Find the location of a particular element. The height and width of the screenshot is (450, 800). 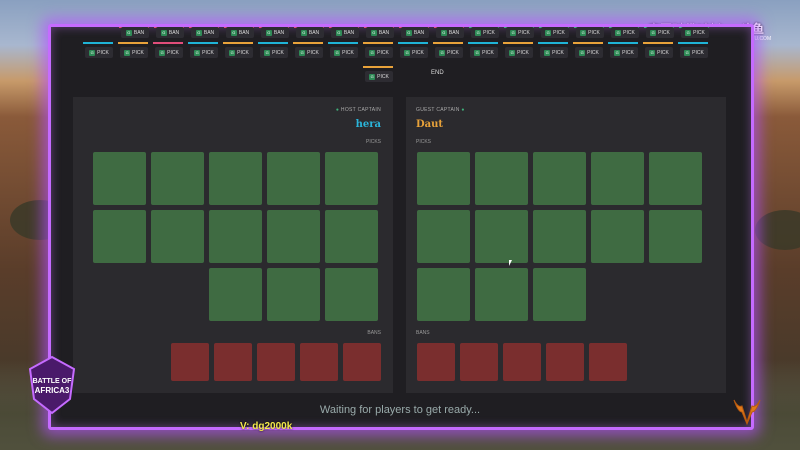

host-captain-name: hera is located at coordinates (368, 124).